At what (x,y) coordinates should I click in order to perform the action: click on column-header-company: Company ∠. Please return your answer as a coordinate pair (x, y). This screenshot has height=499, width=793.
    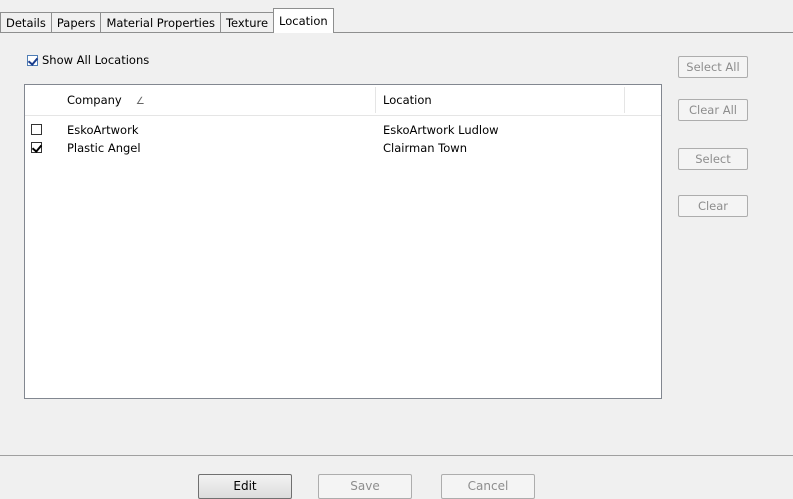
    Looking at the image, I should click on (106, 100).